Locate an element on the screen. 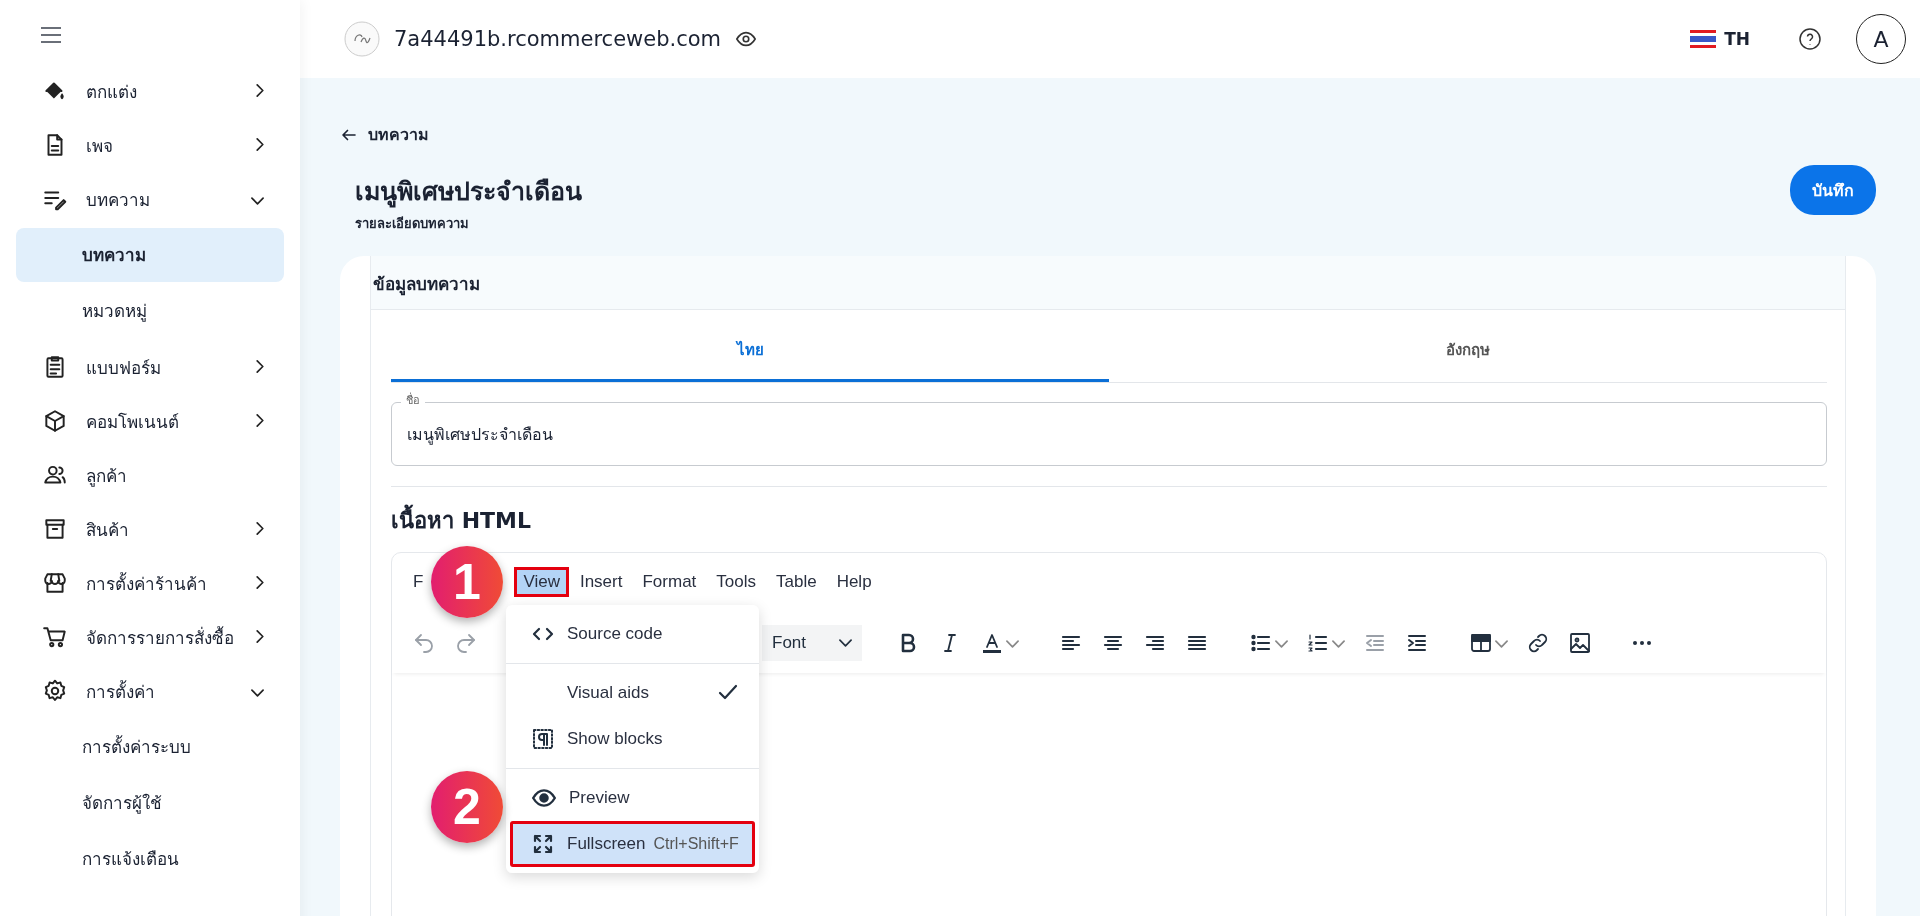 The height and width of the screenshot is (916, 1920). language-tab: อังกฤษ is located at coordinates (1468, 353).